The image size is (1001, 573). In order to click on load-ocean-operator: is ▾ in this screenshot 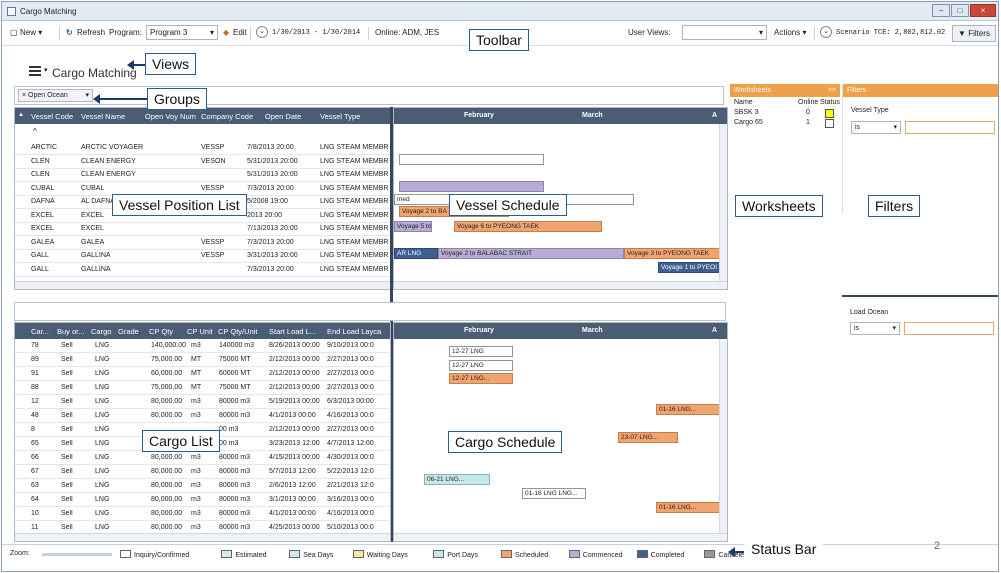, I will do `click(875, 328)`.